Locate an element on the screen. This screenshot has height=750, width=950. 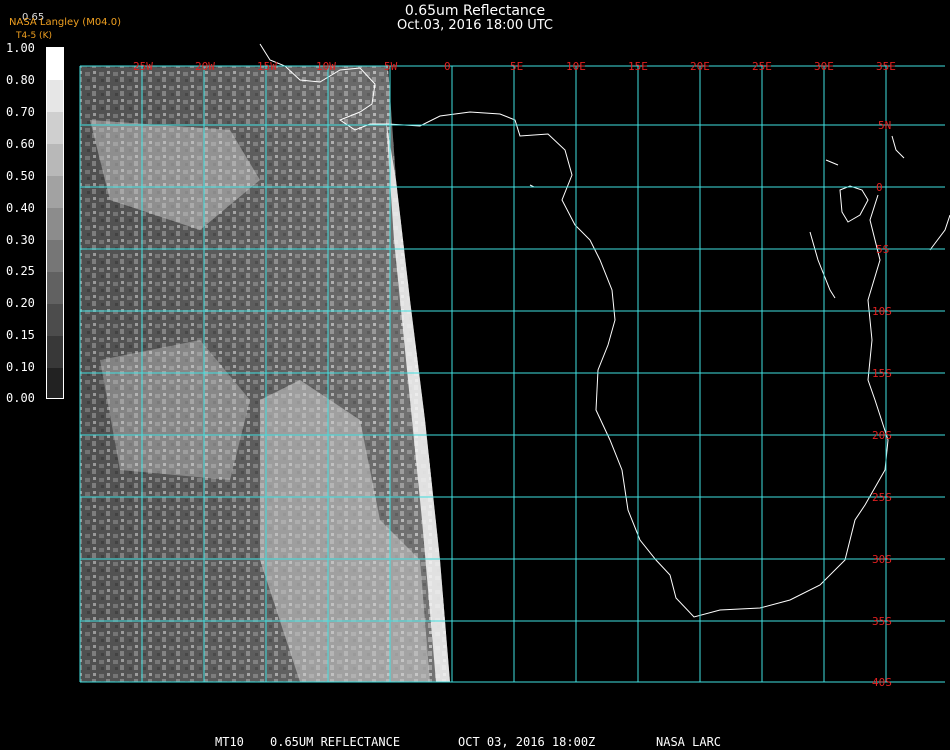
lon-label: 20W is located at coordinates (205, 66).